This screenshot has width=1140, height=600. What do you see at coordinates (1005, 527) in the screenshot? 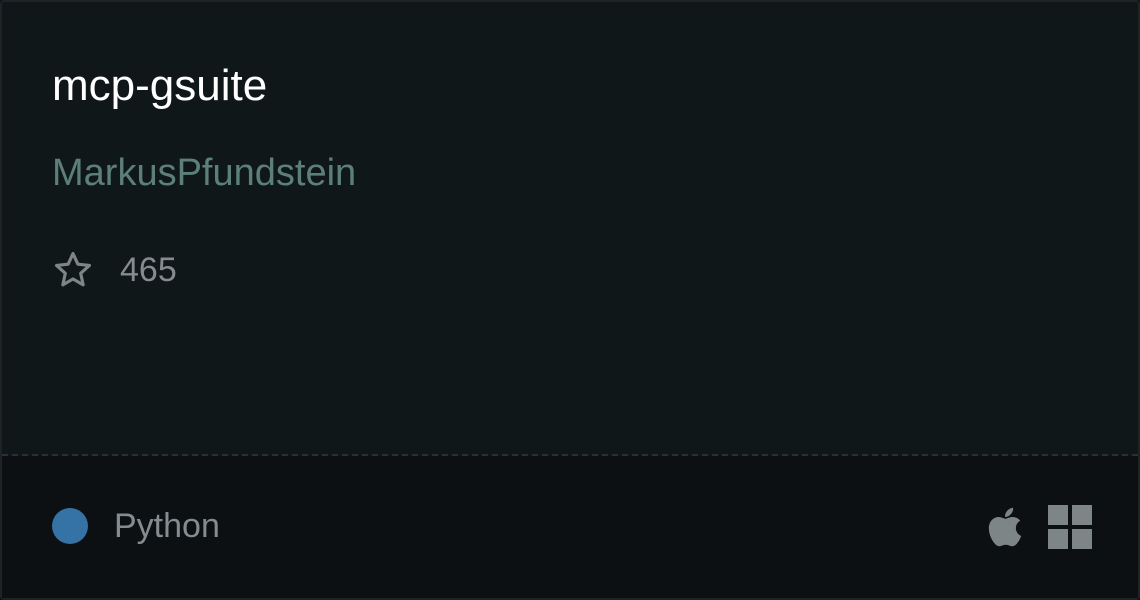
I see `apple-icon` at bounding box center [1005, 527].